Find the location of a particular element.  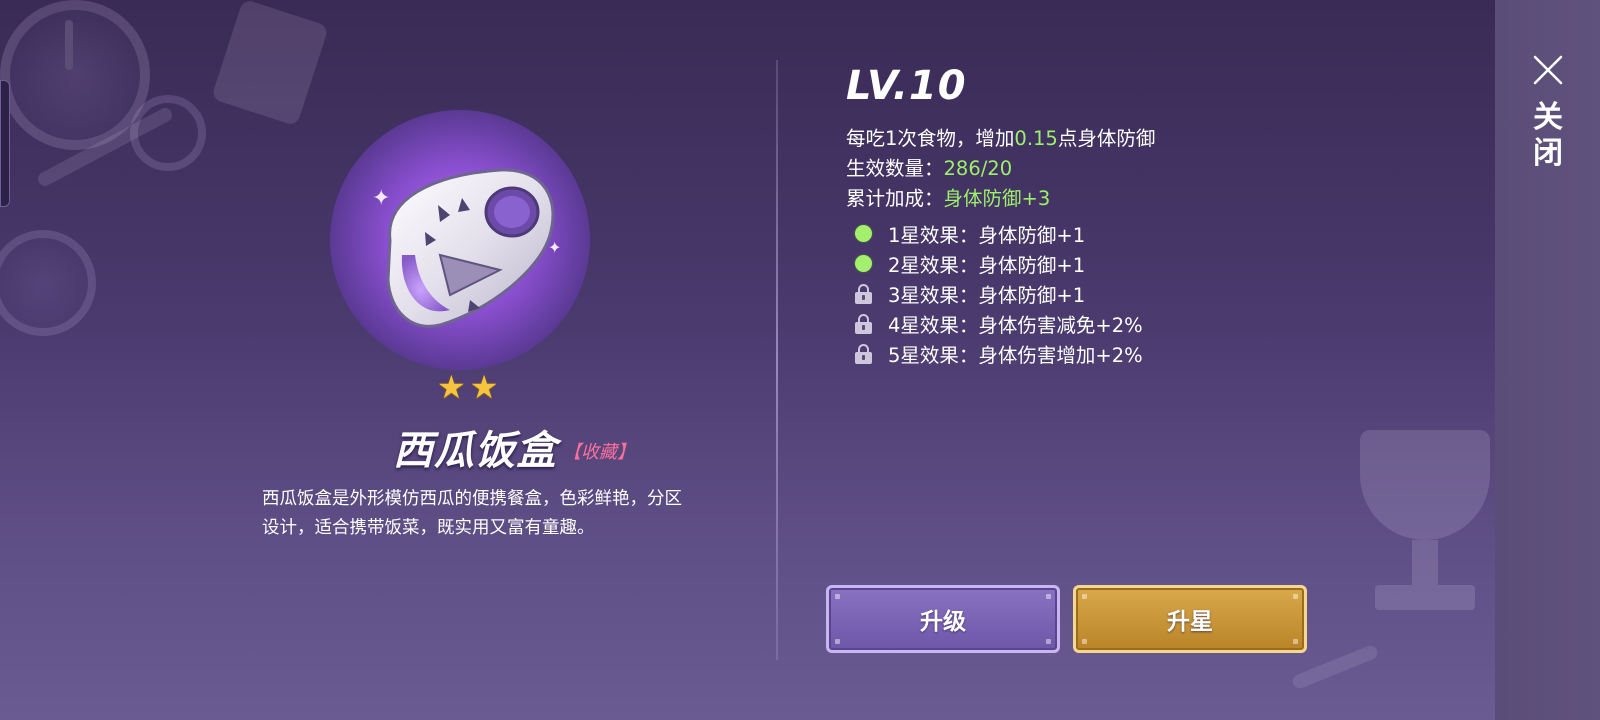

effective-count: 生效数量：286/20 is located at coordinates (929, 166).